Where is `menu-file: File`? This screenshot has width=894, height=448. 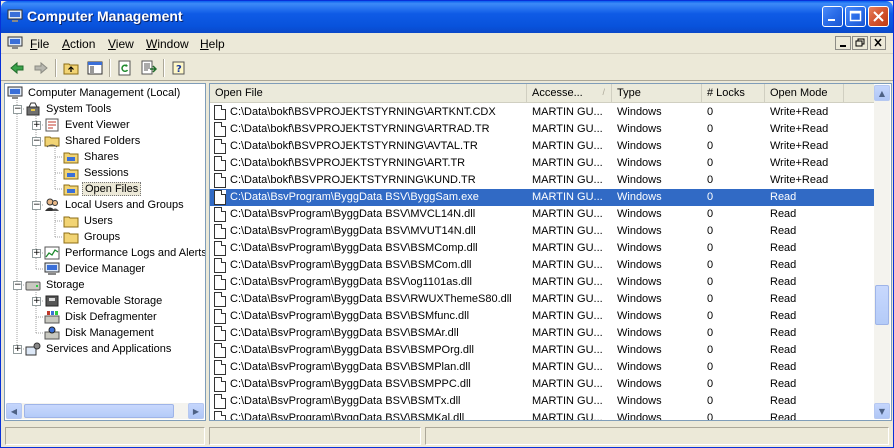
menu-file: File is located at coordinates (39, 44).